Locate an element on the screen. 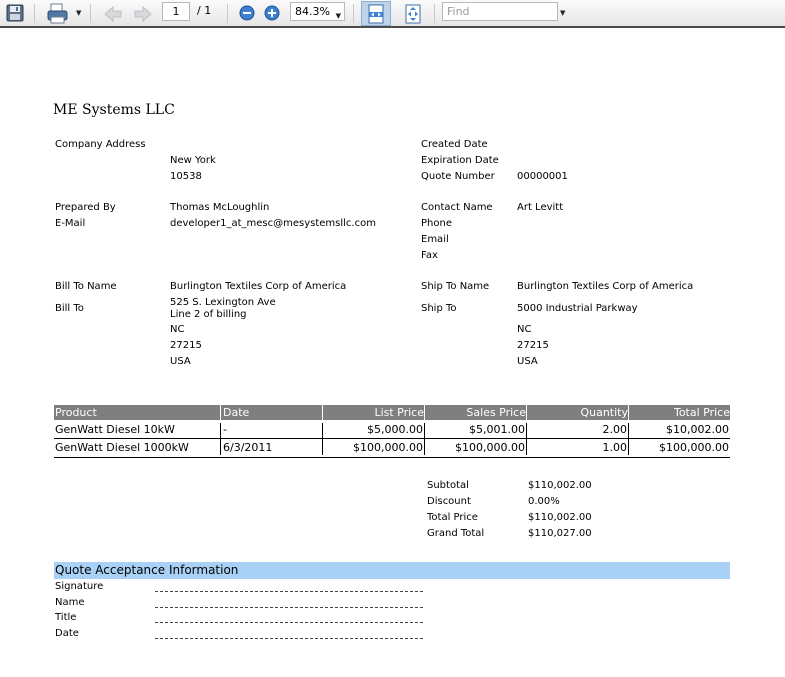  fit-width-icon is located at coordinates (376, 13).